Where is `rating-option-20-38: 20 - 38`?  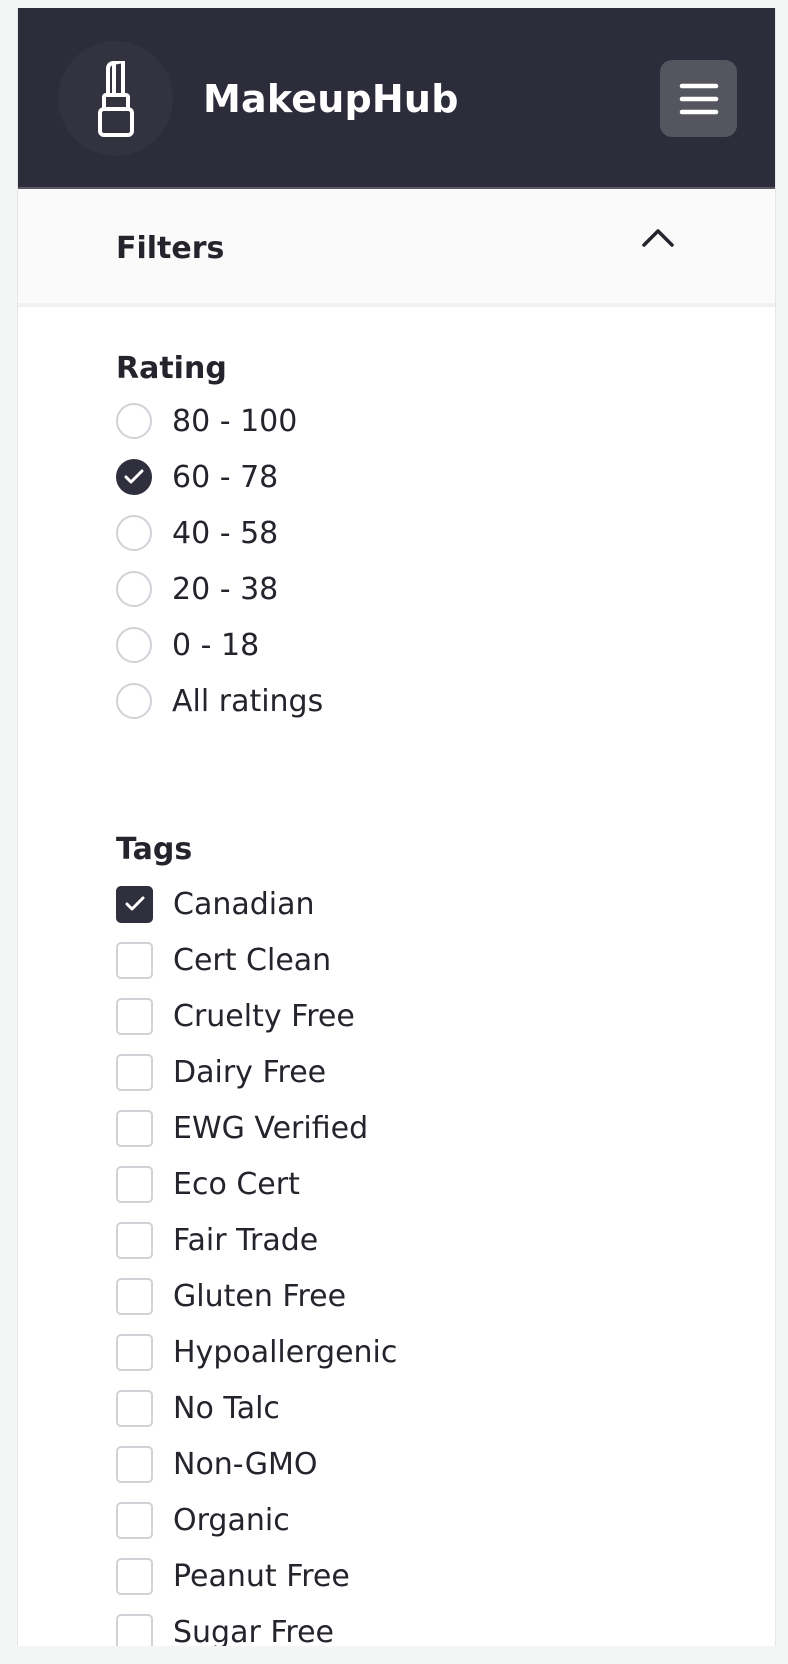
rating-option-20-38: 20 - 38 is located at coordinates (197, 589).